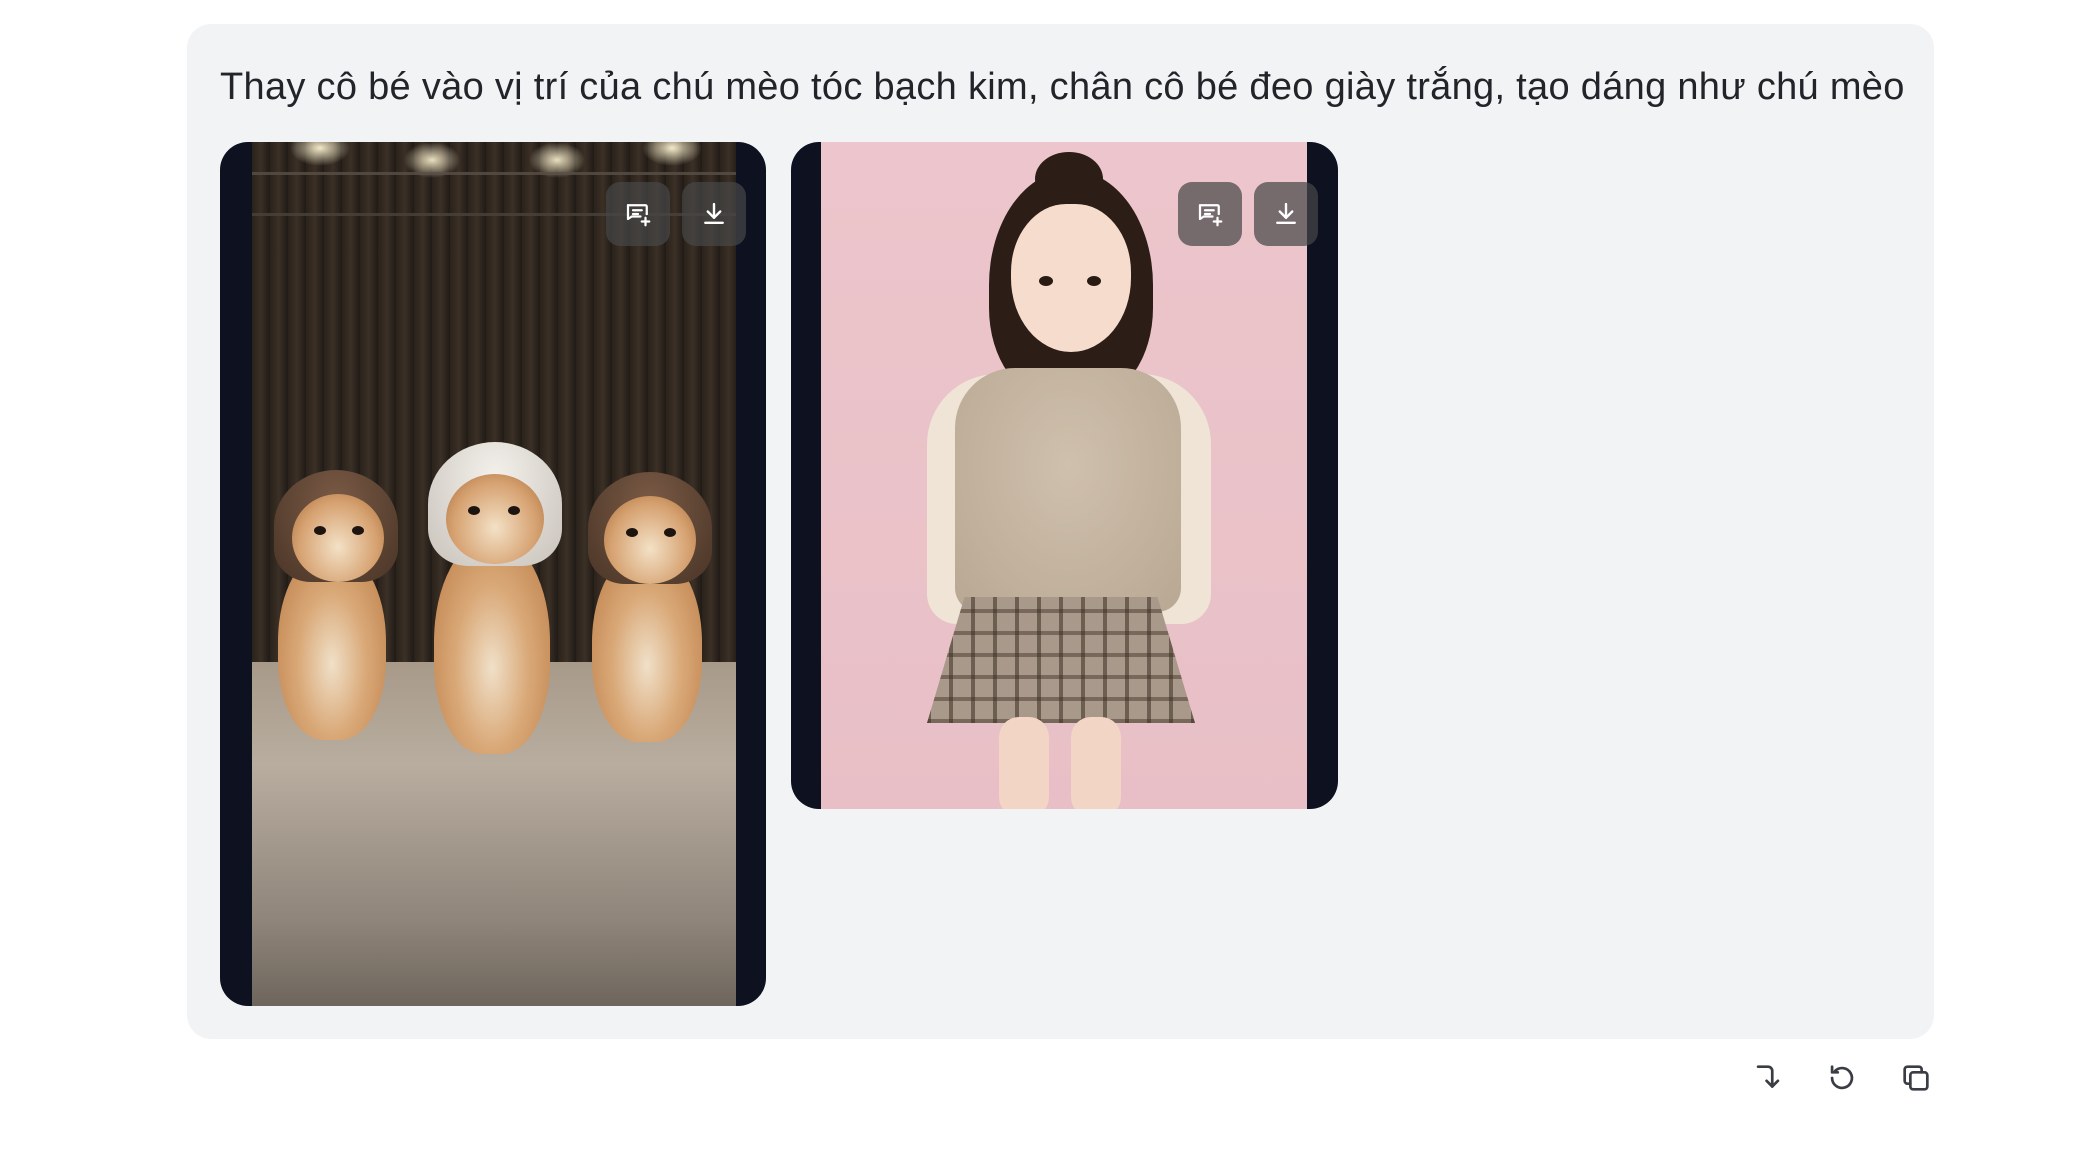  Describe the element at coordinates (650, 540) in the screenshot. I see `cat-right-head` at that location.